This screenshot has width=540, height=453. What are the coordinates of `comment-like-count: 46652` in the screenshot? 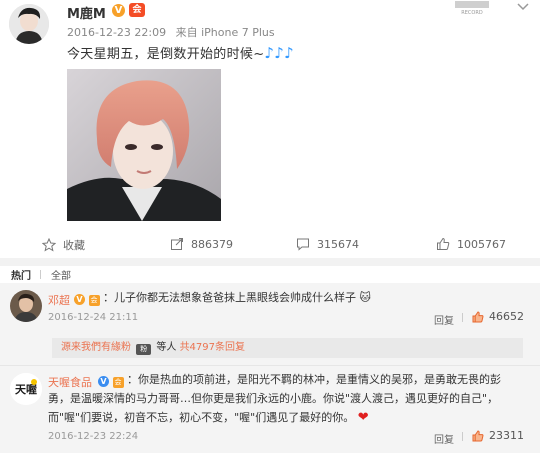 It's located at (506, 316).